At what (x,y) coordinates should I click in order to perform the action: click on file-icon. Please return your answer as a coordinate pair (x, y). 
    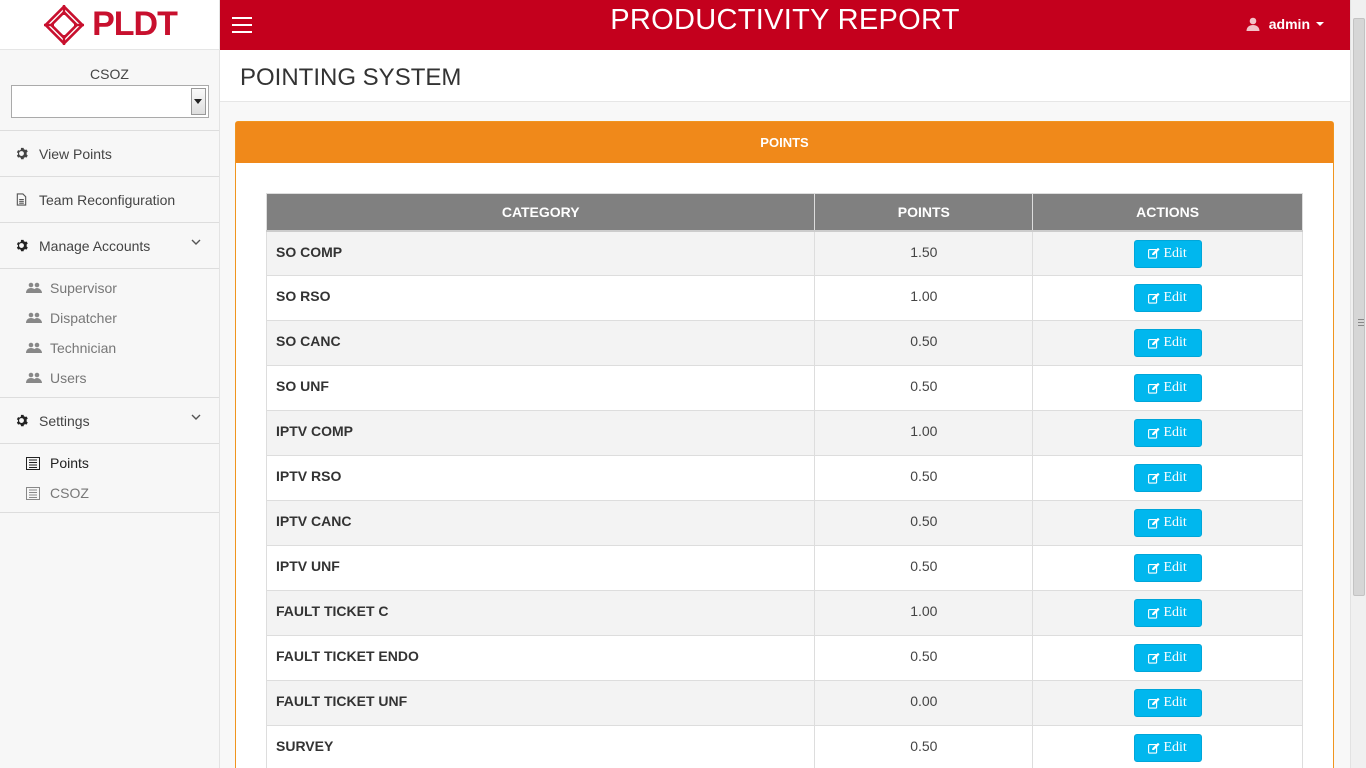
    Looking at the image, I should click on (21, 200).